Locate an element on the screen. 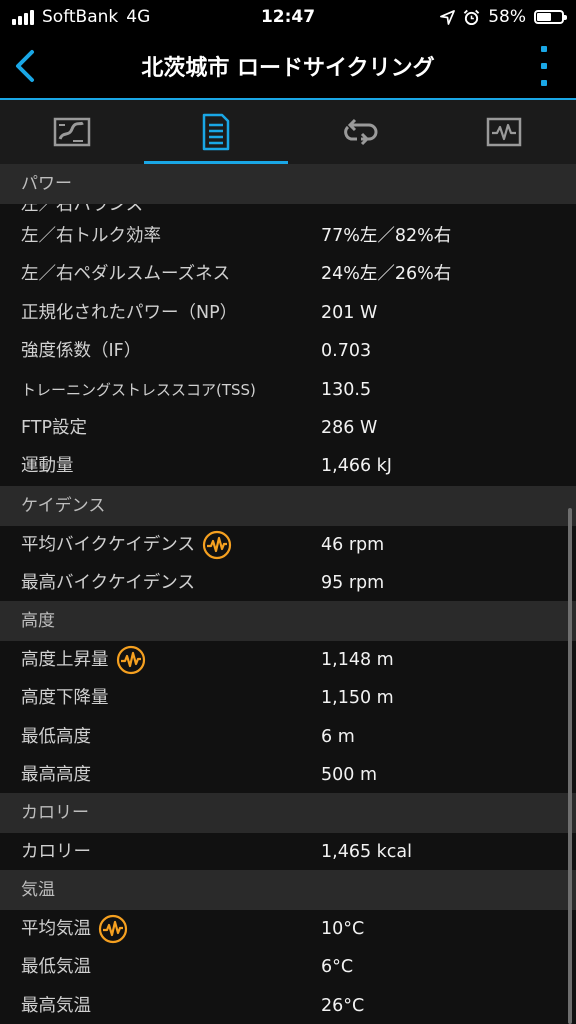  row-label: 高度下降量 is located at coordinates (65, 698).